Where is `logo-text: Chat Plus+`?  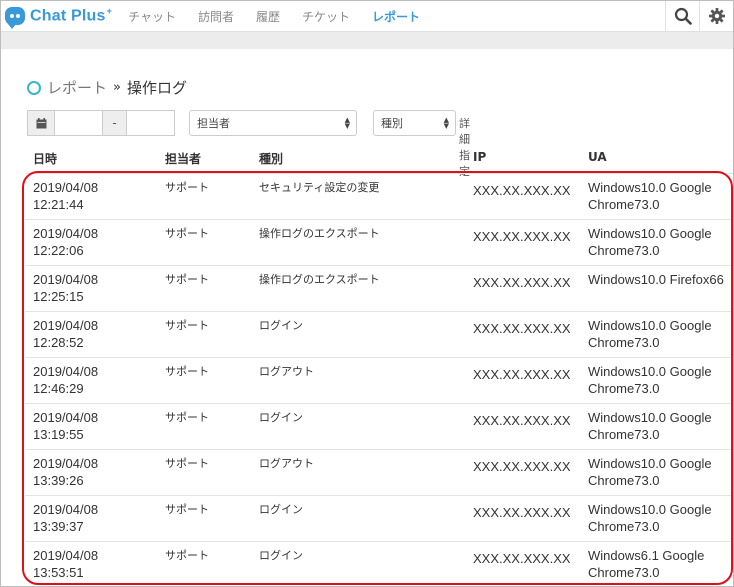 logo-text: Chat Plus+ is located at coordinates (71, 15).